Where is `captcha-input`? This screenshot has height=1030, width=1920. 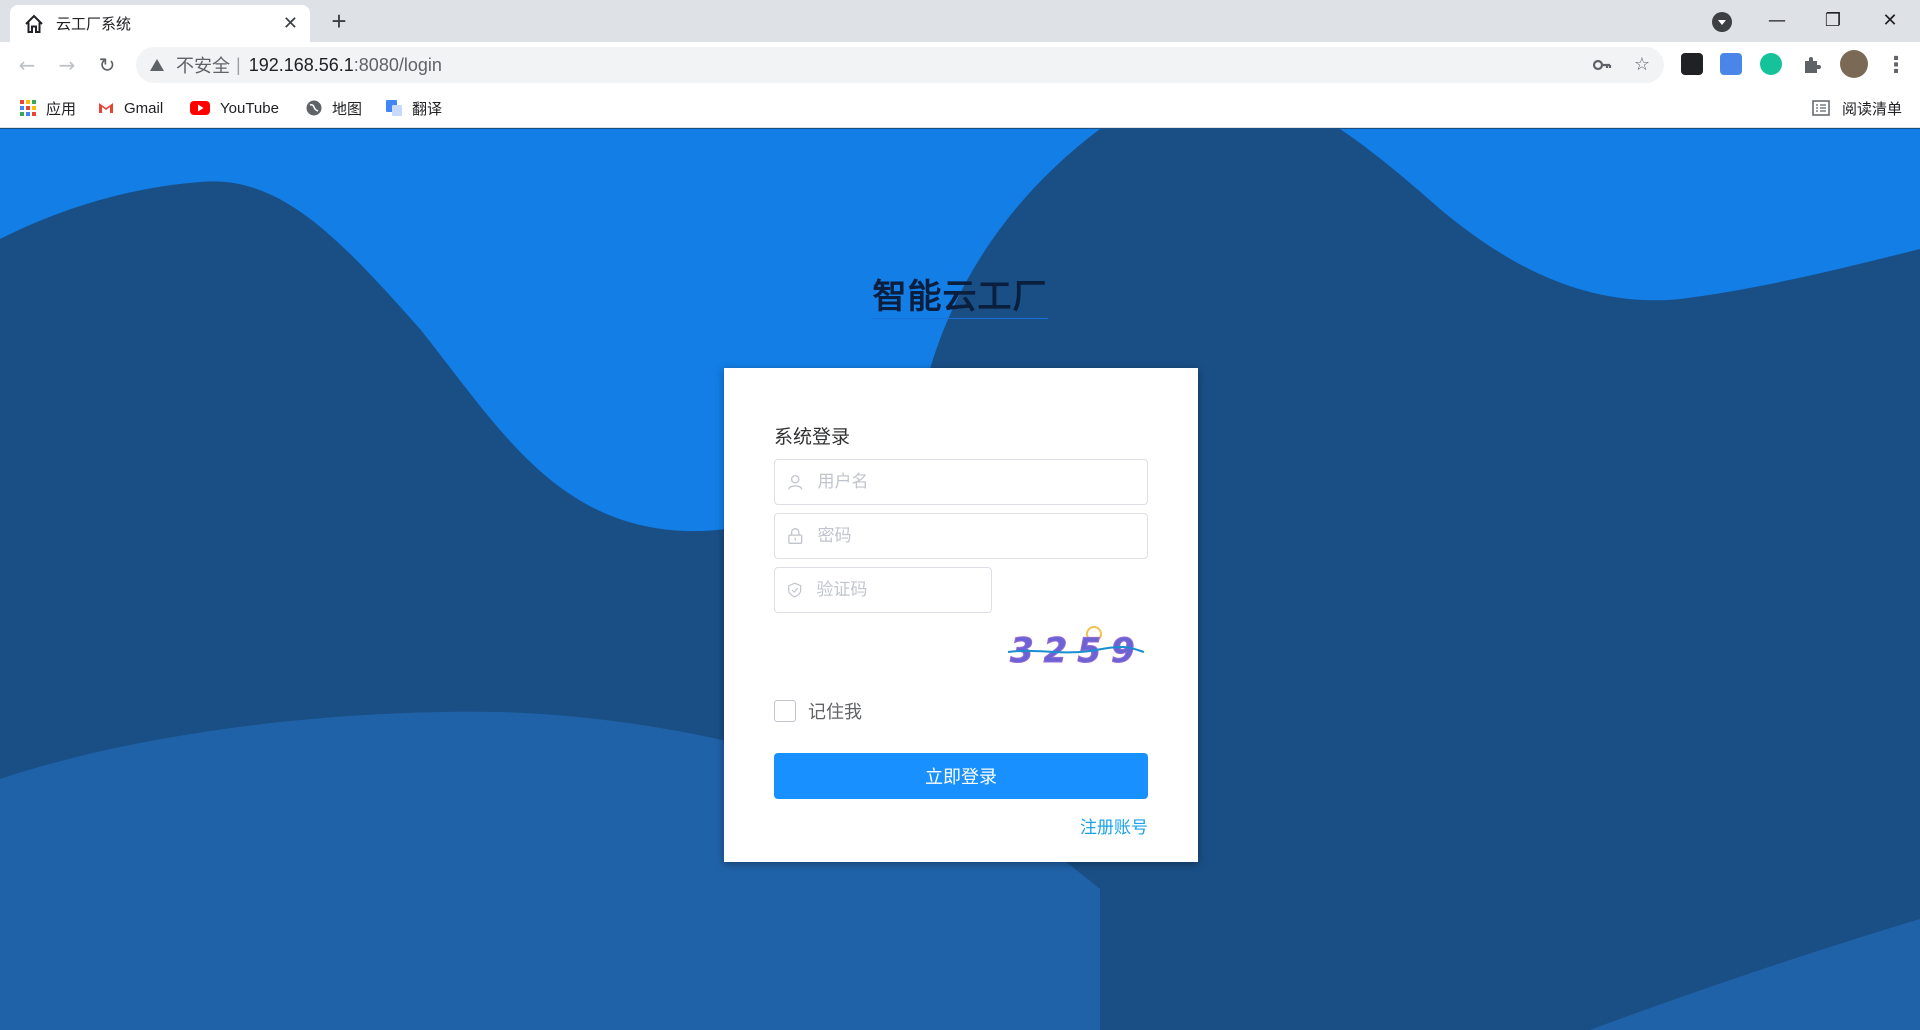 captcha-input is located at coordinates (903, 590).